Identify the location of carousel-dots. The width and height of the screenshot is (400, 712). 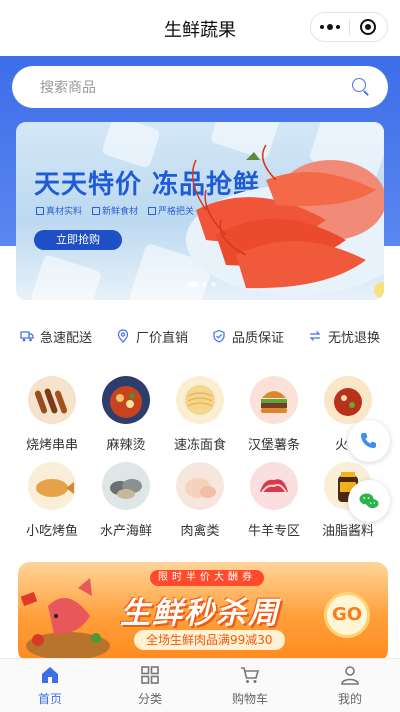
(202, 284).